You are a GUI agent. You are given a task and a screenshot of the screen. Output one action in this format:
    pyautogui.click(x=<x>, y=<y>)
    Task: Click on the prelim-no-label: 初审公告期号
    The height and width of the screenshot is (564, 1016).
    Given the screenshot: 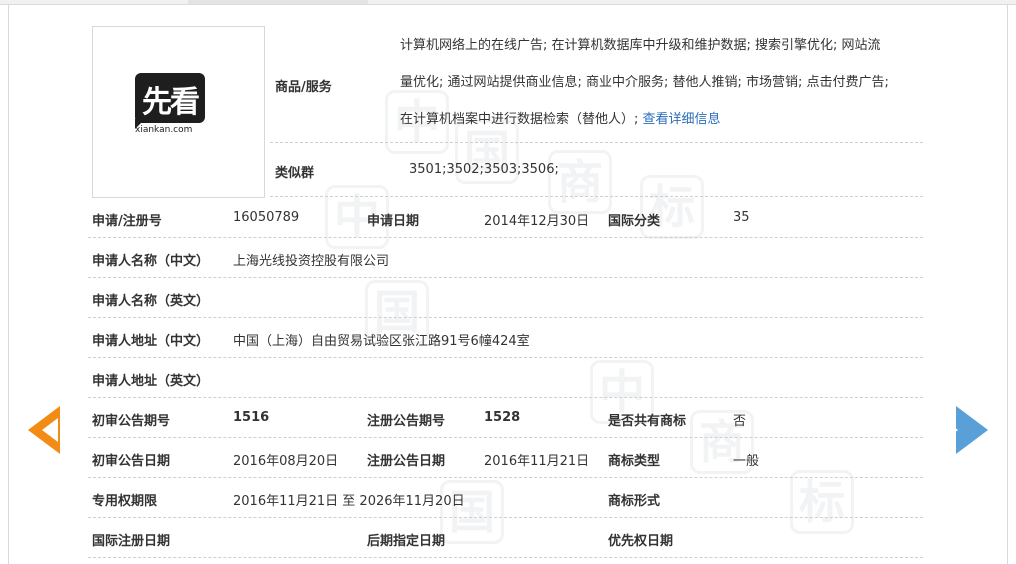 What is the action you would take?
    pyautogui.click(x=131, y=421)
    